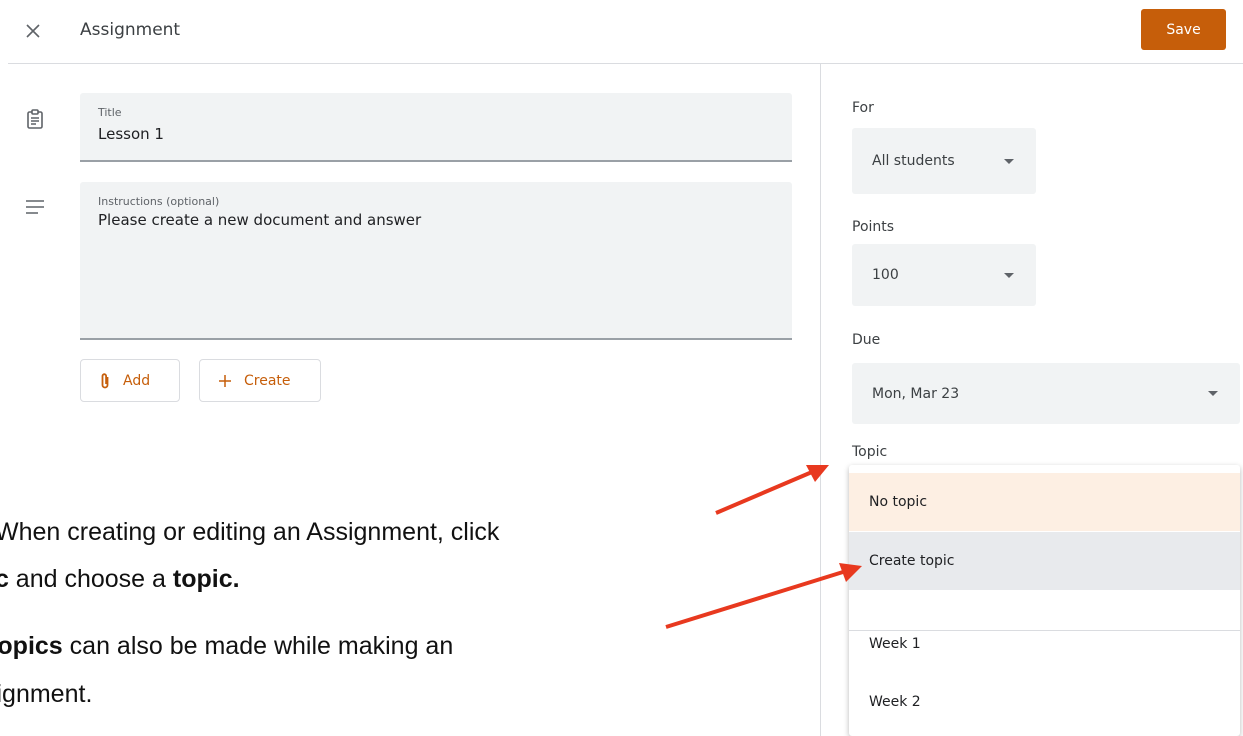 This screenshot has width=1243, height=736. What do you see at coordinates (159, 201) in the screenshot?
I see `instructions-field-label: Instructions (optional)` at bounding box center [159, 201].